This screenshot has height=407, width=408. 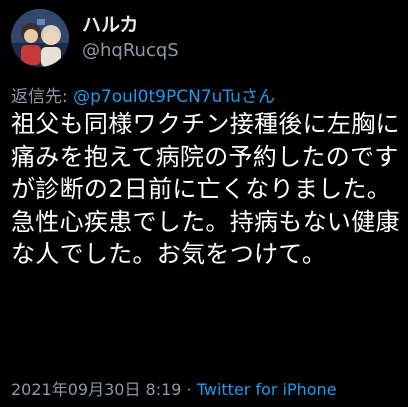 I want to click on reply-to-line: 返信先: @p7oul0t9PCN7uTuさん, so click(x=143, y=94).